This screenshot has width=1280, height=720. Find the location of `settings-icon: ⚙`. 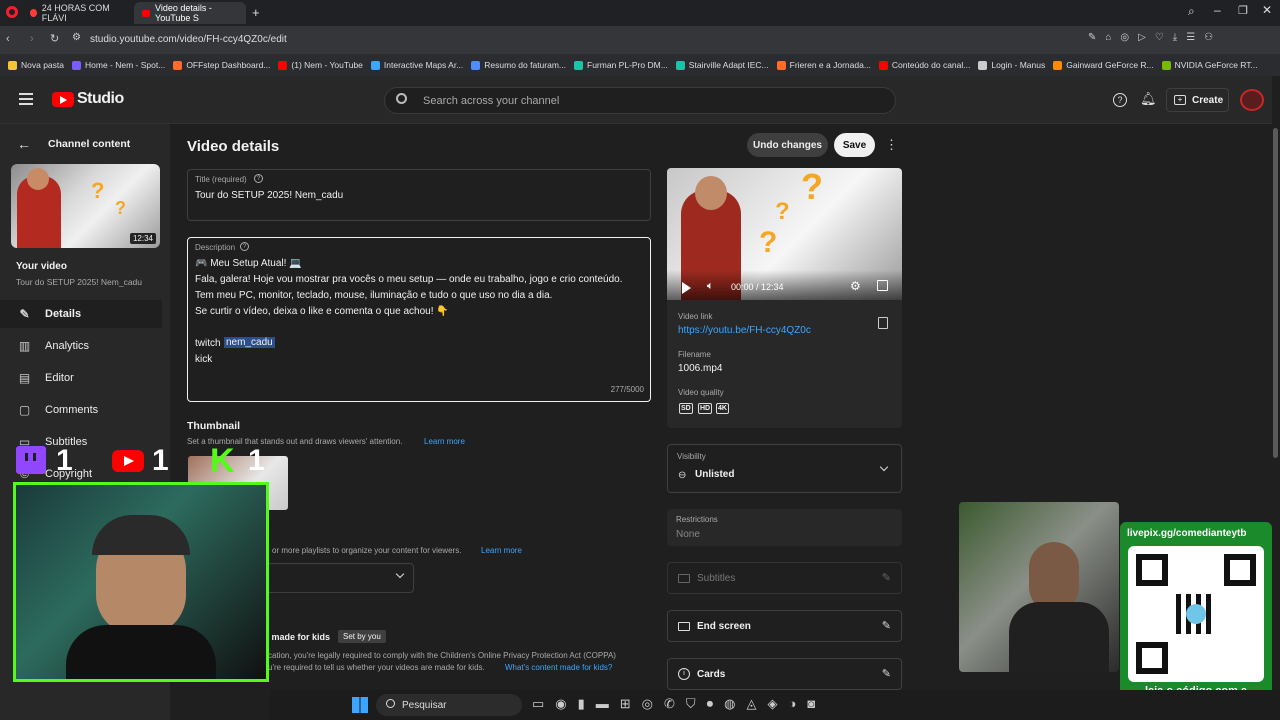

settings-icon: ⚙ is located at coordinates (855, 286).